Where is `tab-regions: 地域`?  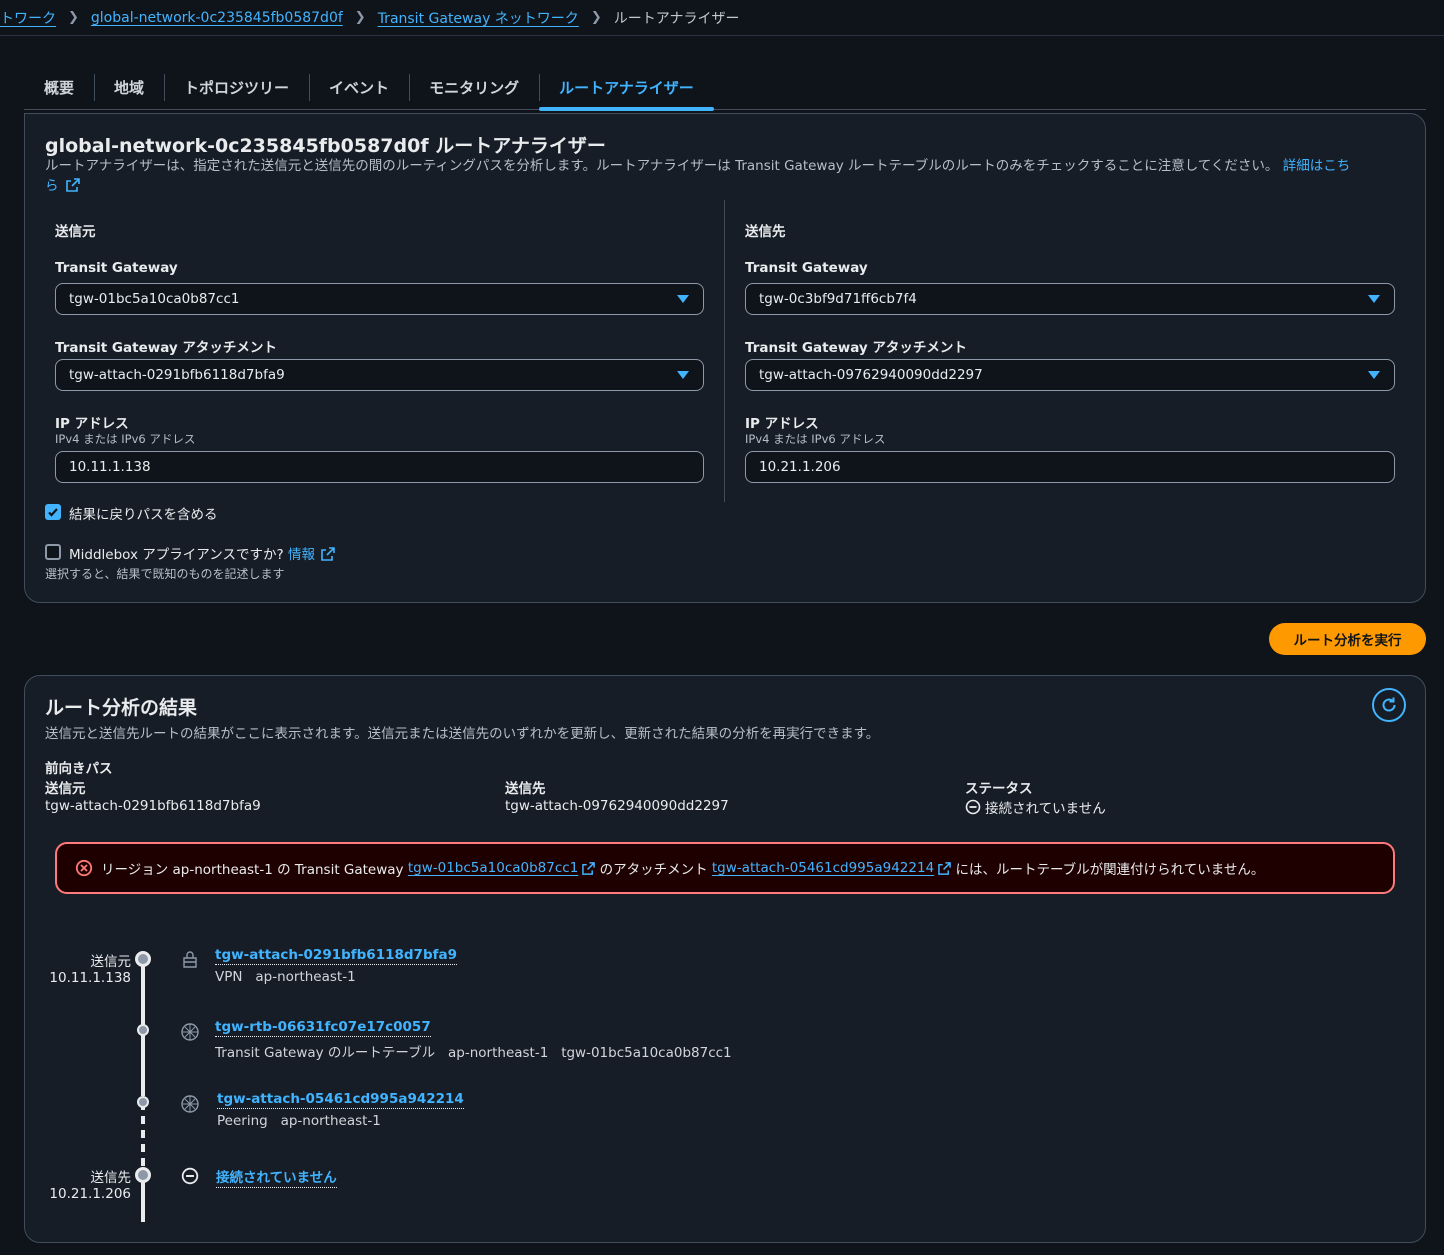
tab-regions: 地域 is located at coordinates (129, 87).